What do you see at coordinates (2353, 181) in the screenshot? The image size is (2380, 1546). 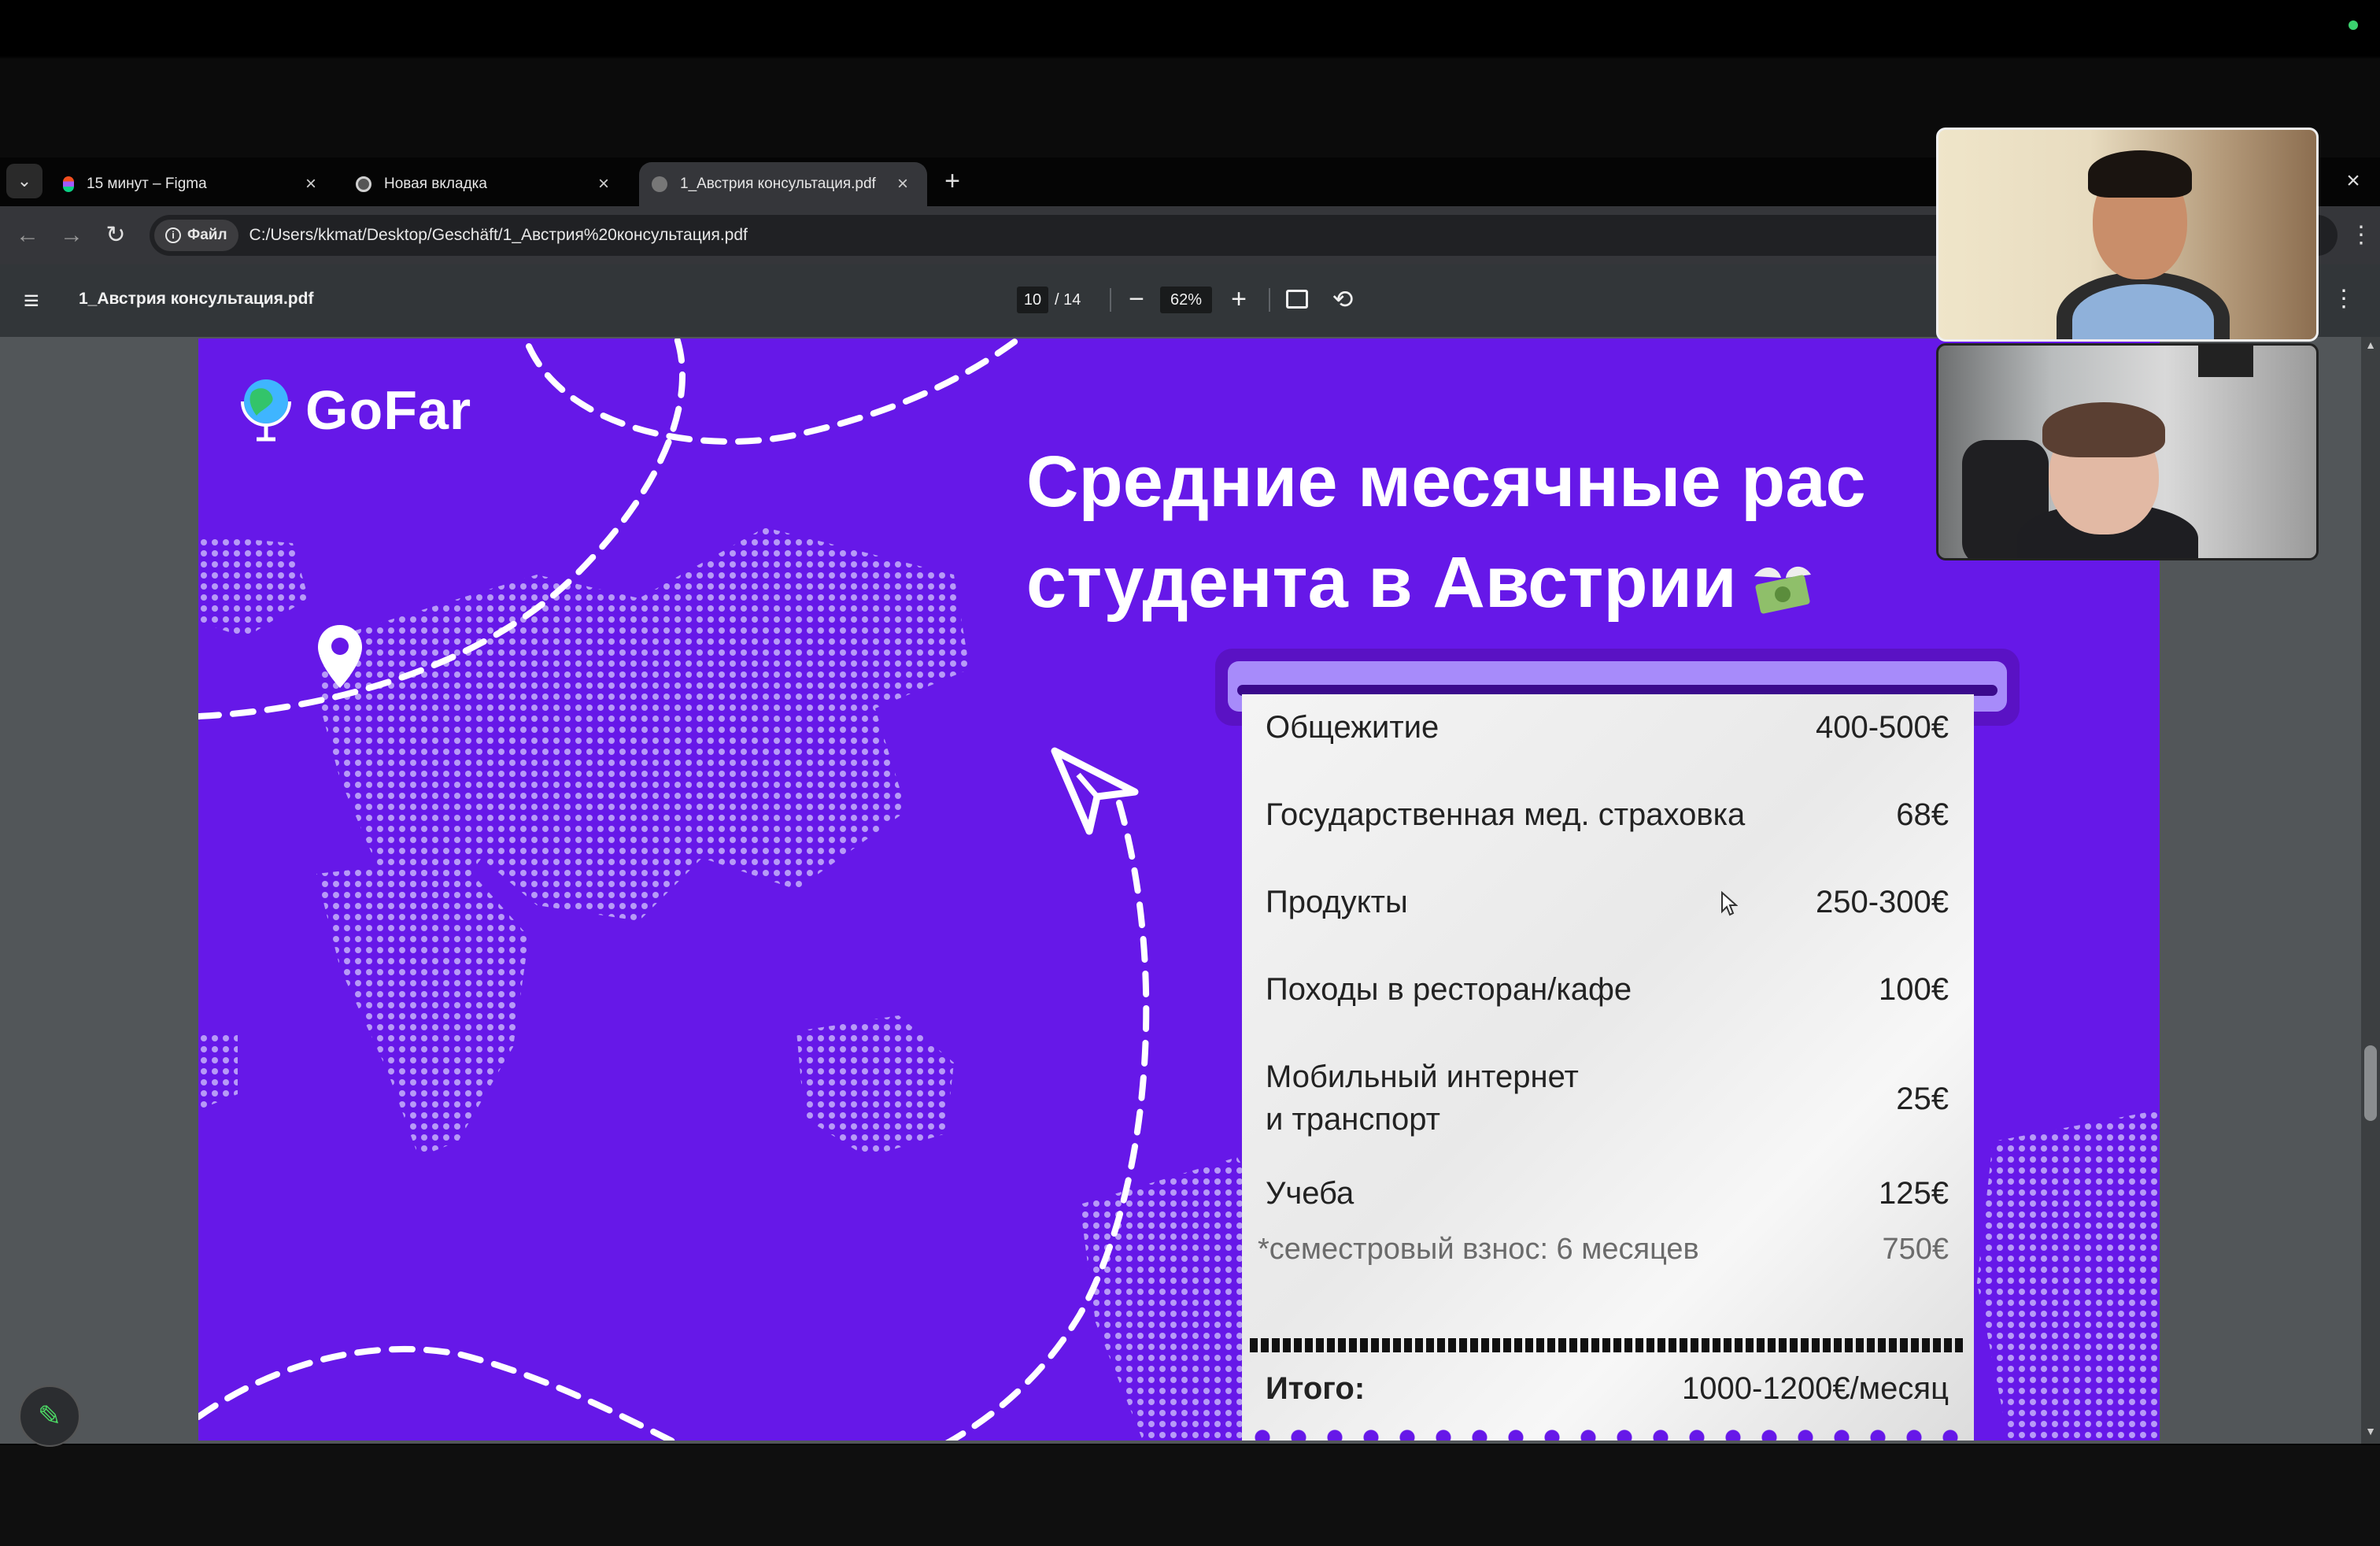 I see `window-close-button: ×` at bounding box center [2353, 181].